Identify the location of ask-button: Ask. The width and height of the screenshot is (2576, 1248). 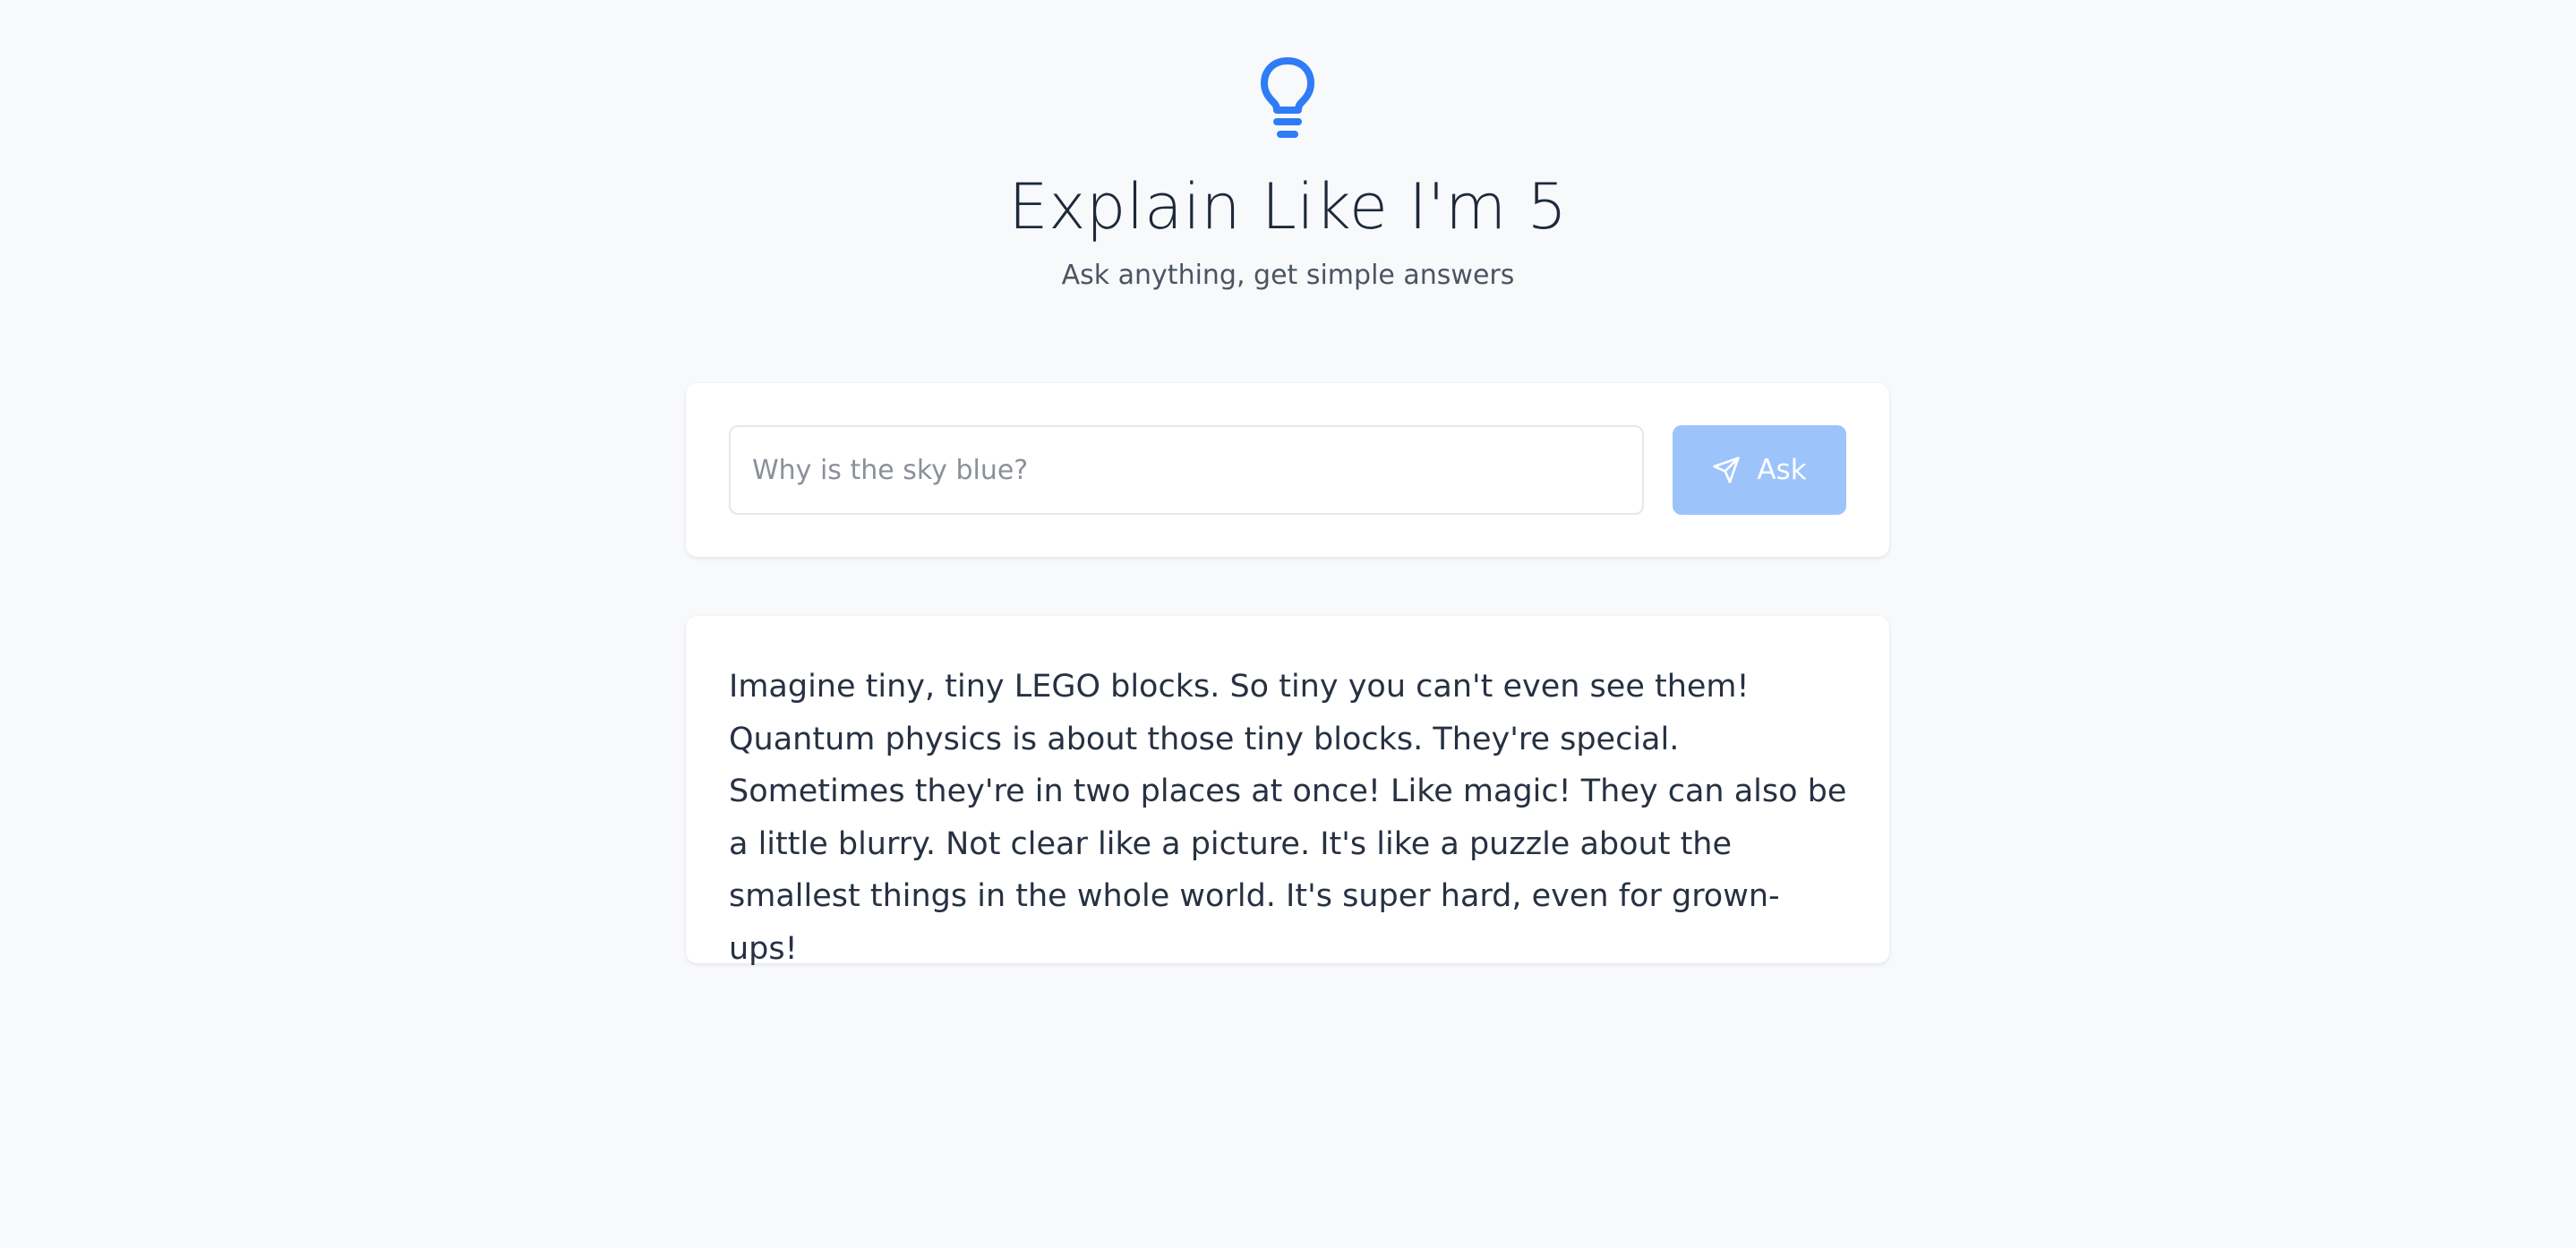
(1759, 470).